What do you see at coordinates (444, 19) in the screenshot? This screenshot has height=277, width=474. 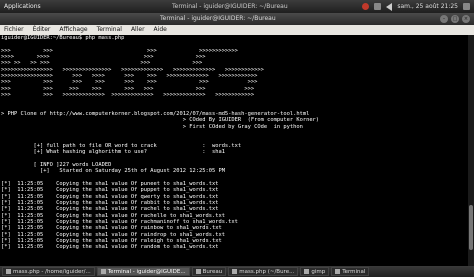 I see `minimize-icon: –` at bounding box center [444, 19].